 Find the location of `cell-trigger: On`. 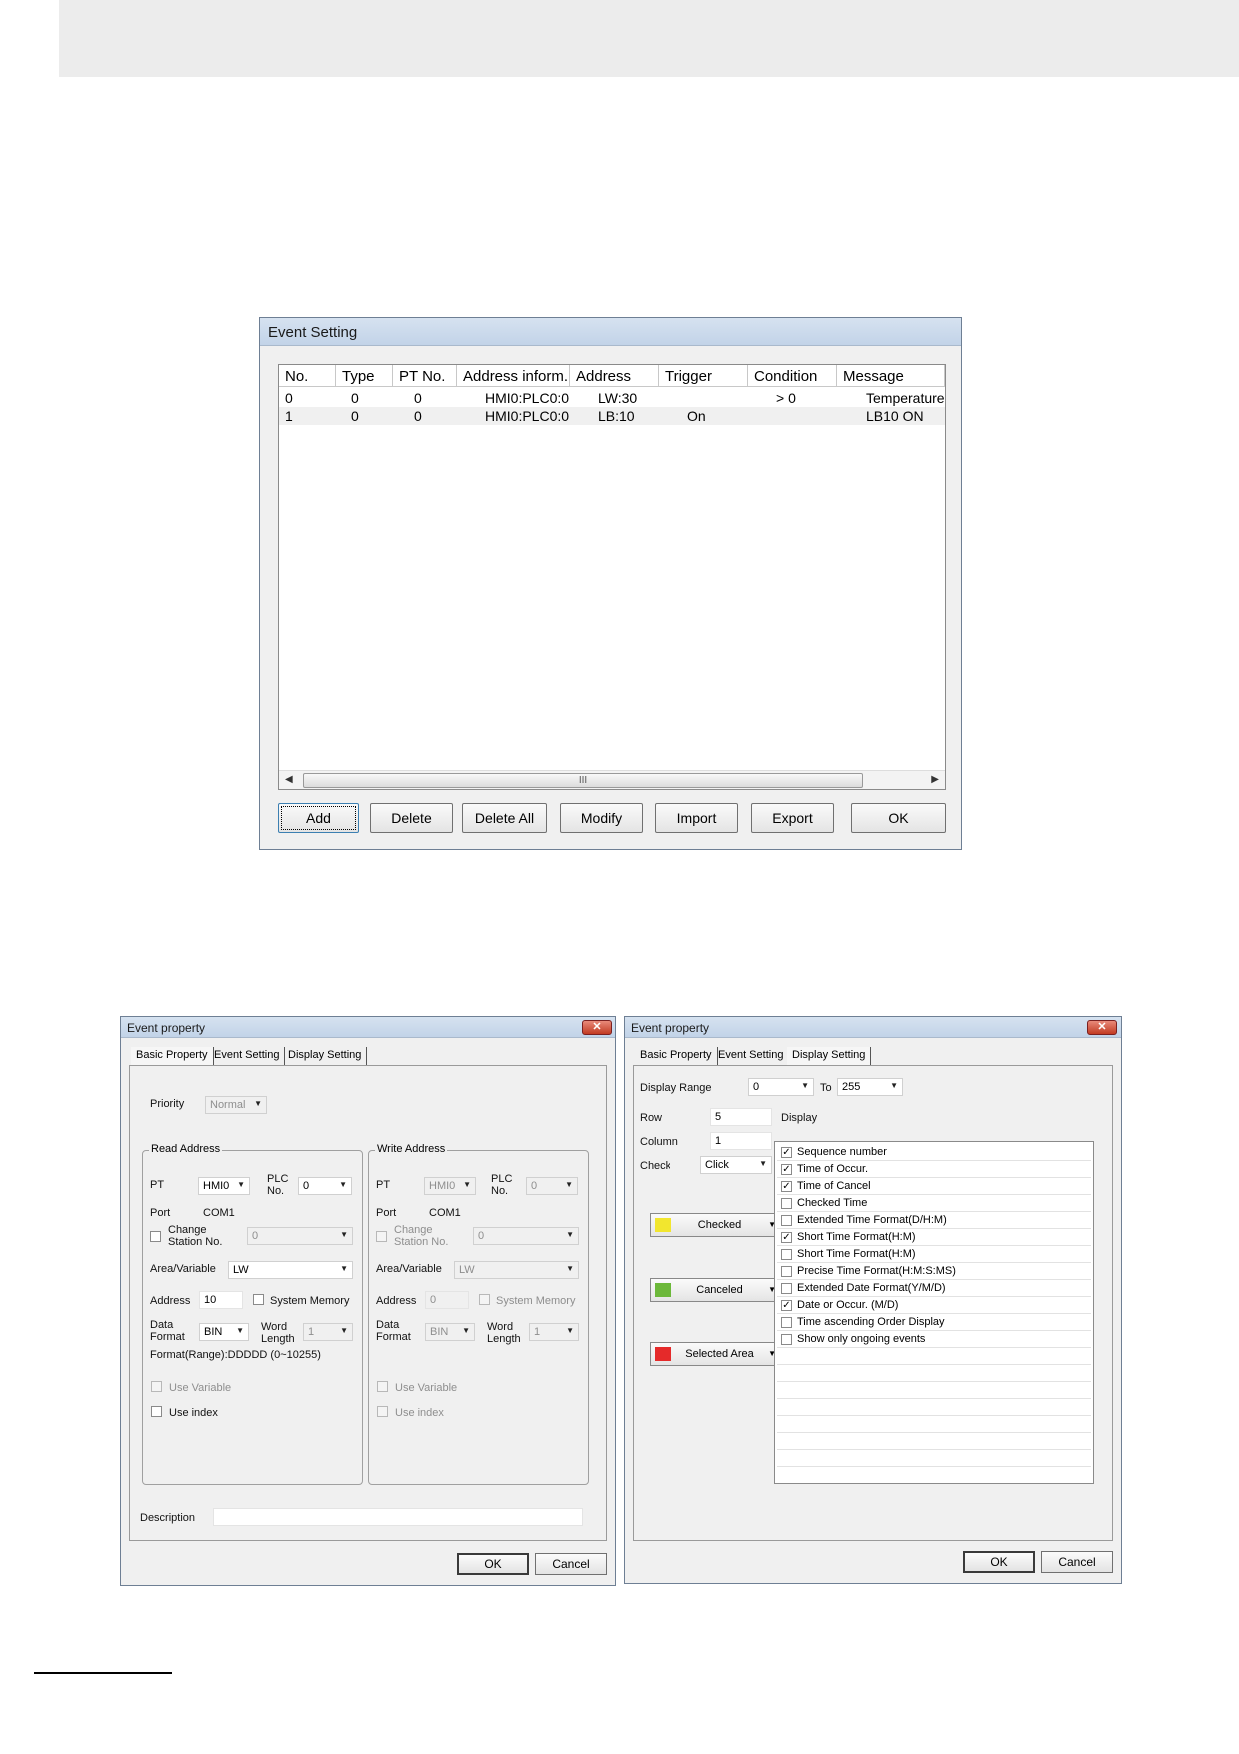

cell-trigger: On is located at coordinates (696, 416).